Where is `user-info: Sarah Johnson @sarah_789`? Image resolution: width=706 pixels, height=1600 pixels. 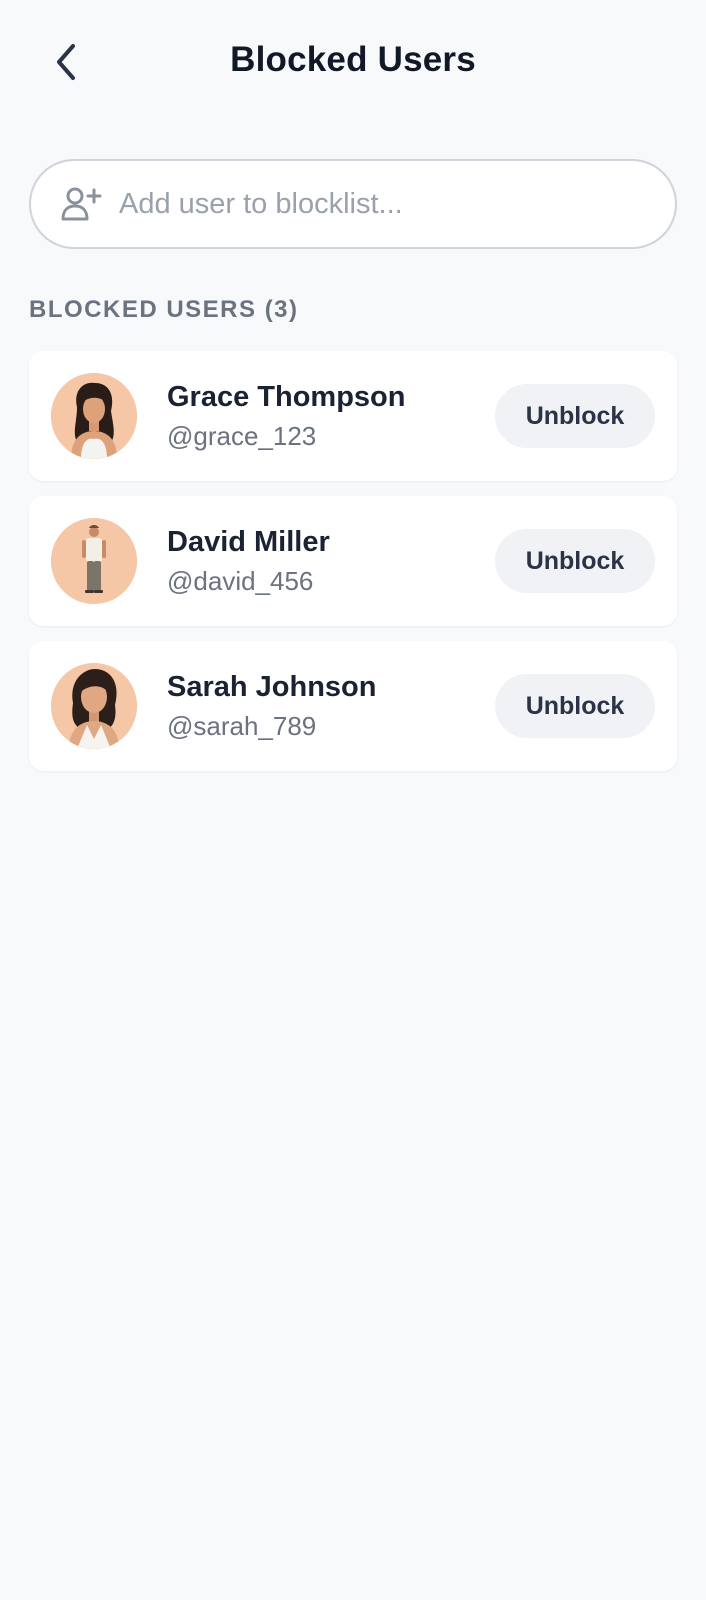
user-info: Sarah Johnson @sarah_789 is located at coordinates (331, 706).